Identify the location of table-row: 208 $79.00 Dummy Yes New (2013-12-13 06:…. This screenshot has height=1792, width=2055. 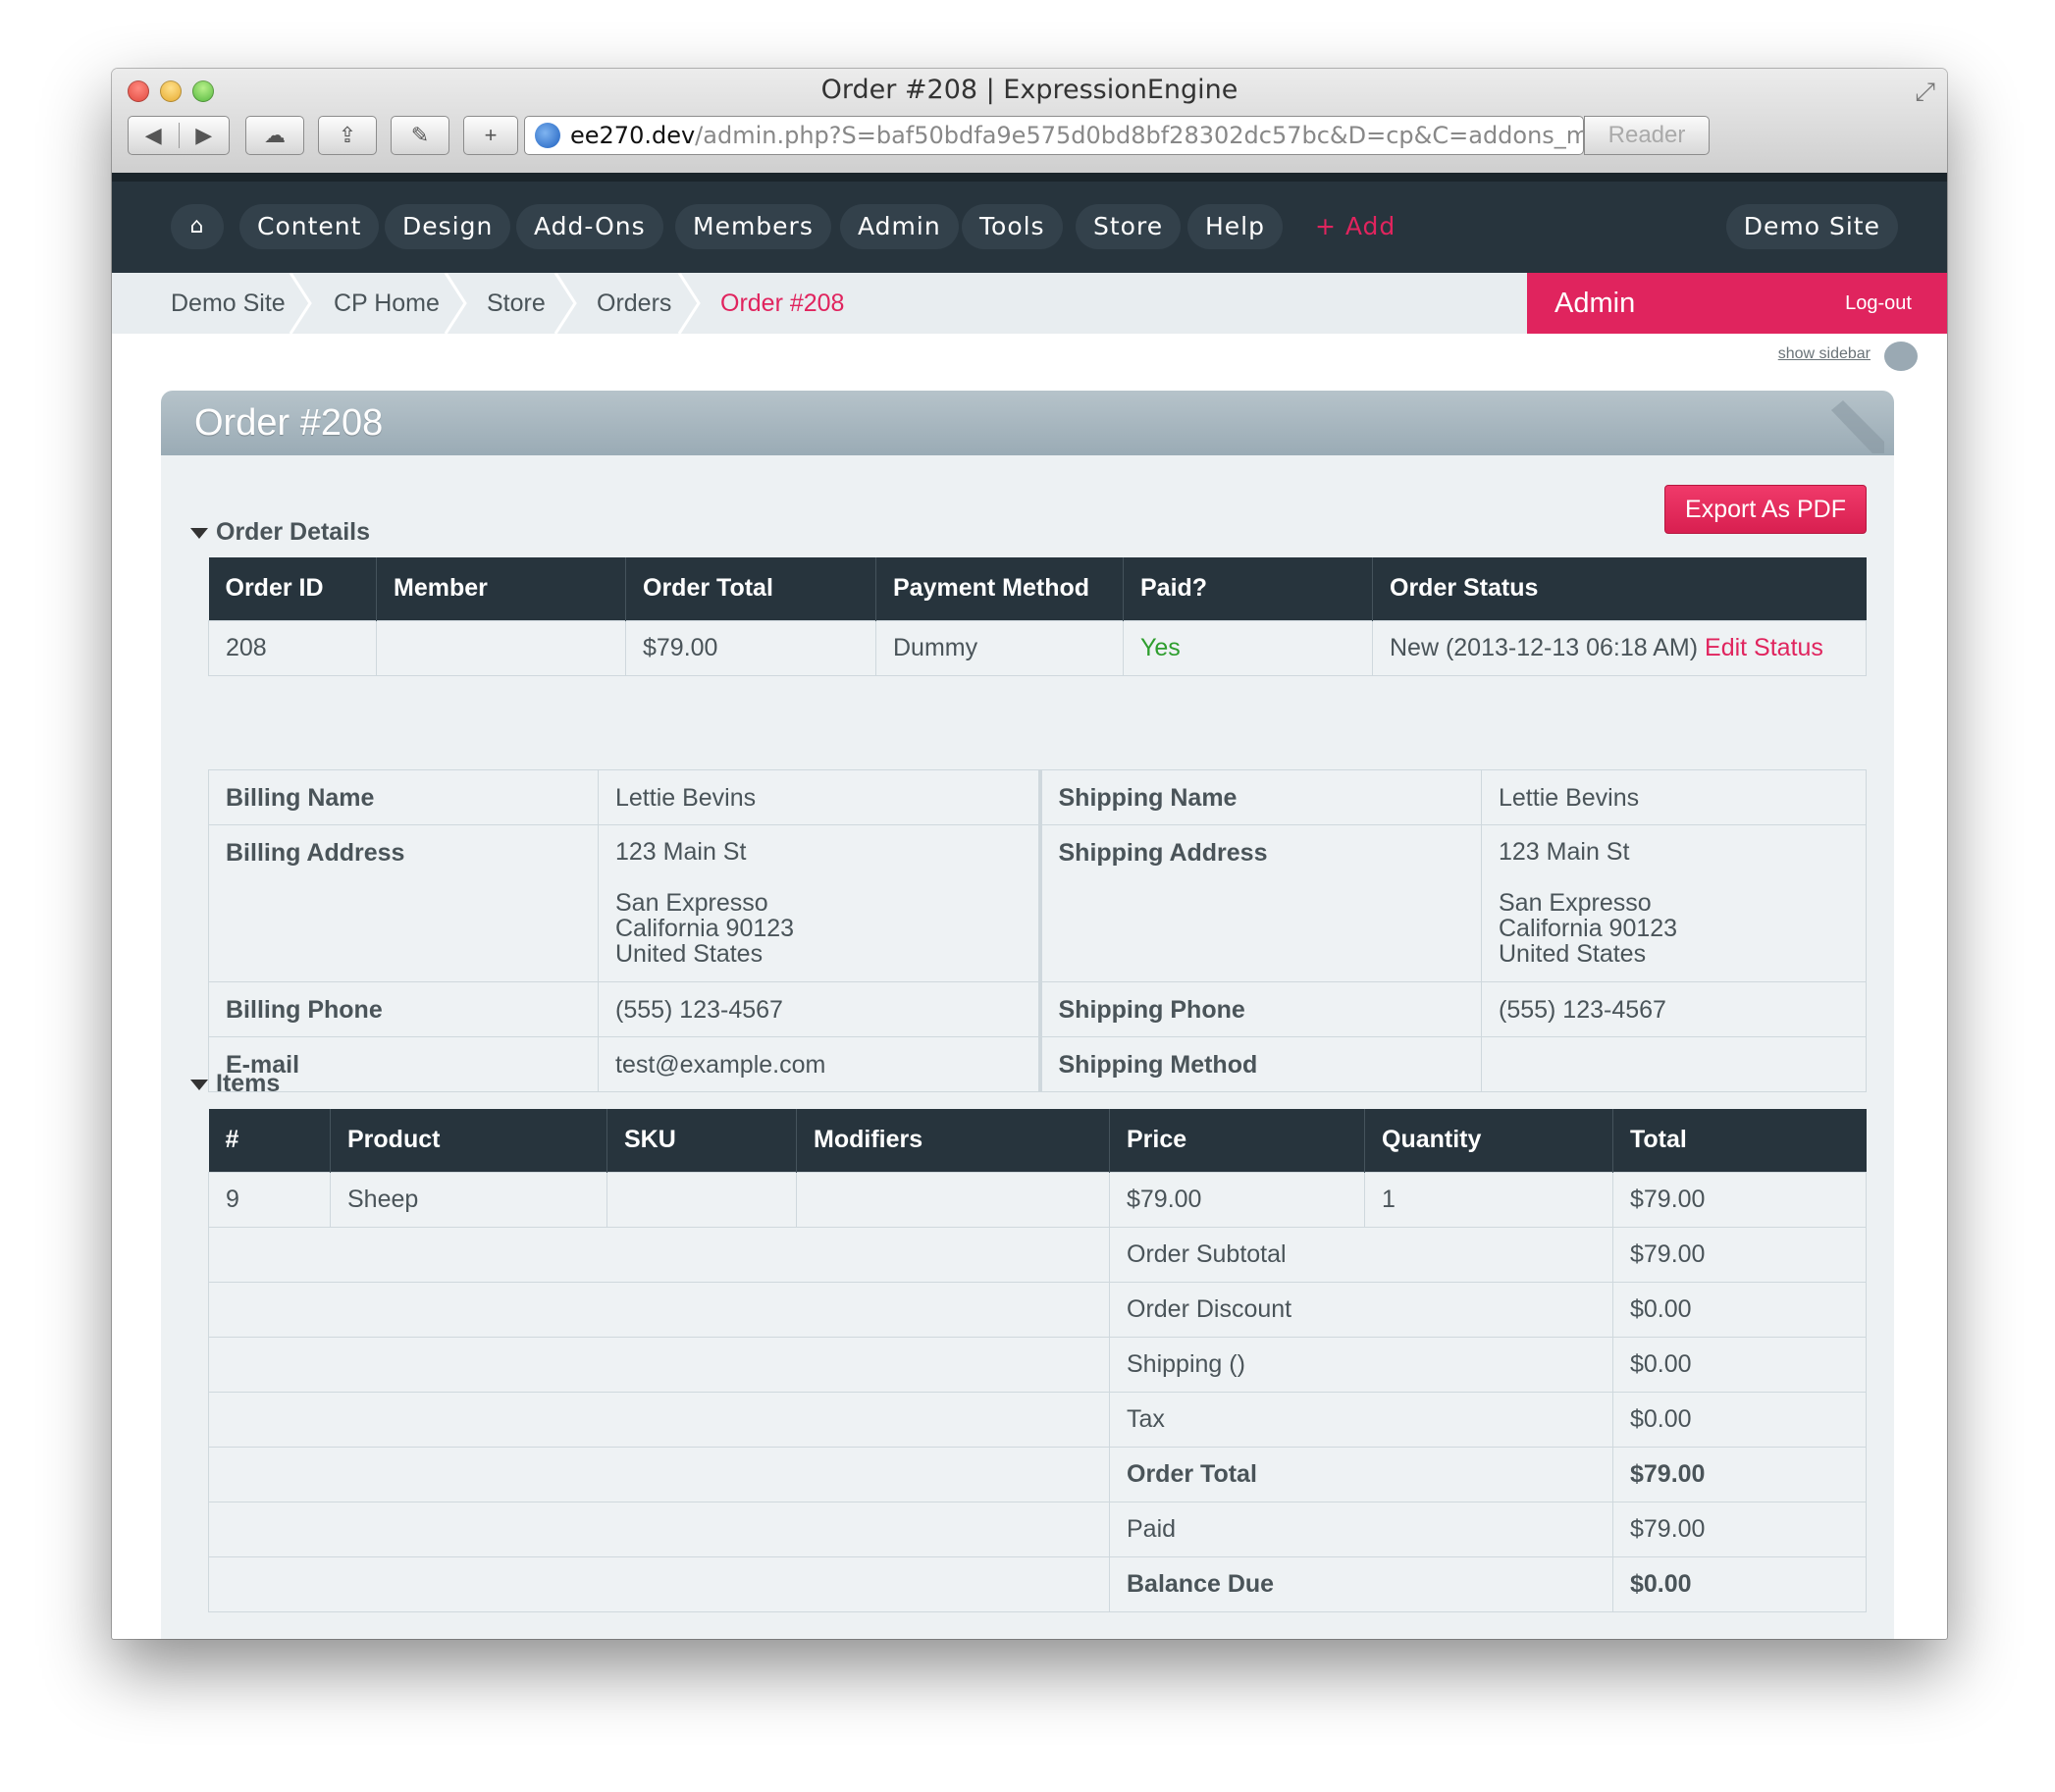
(1037, 647).